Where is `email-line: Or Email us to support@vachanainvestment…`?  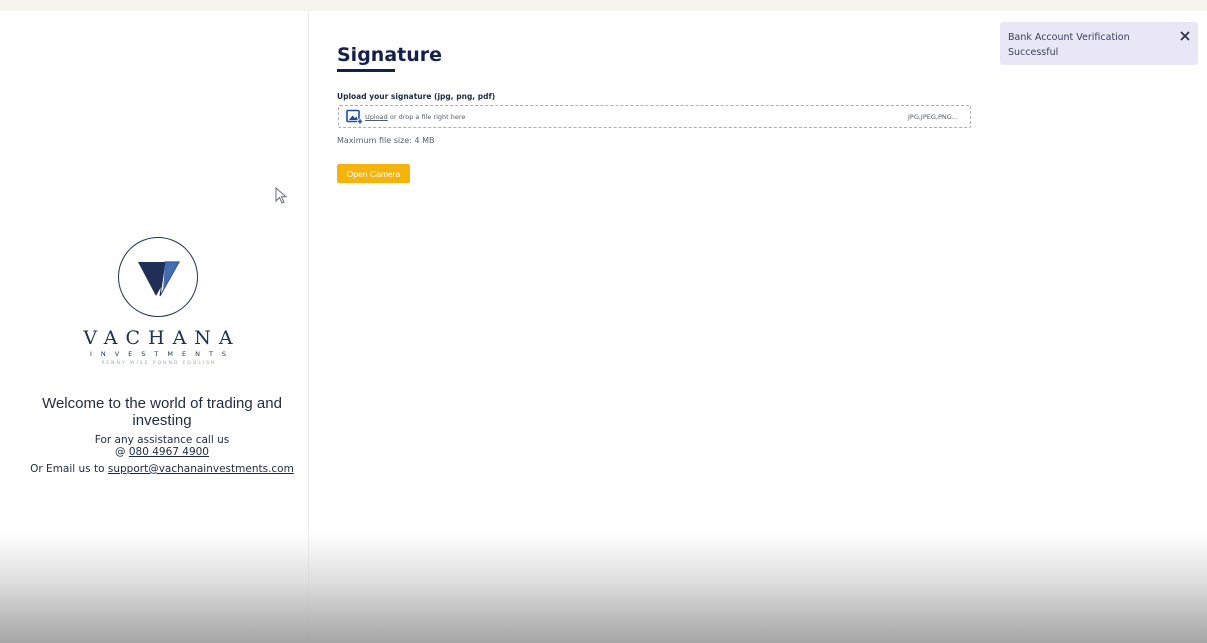
email-line: Or Email us to support@vachanainvestment… is located at coordinates (162, 469).